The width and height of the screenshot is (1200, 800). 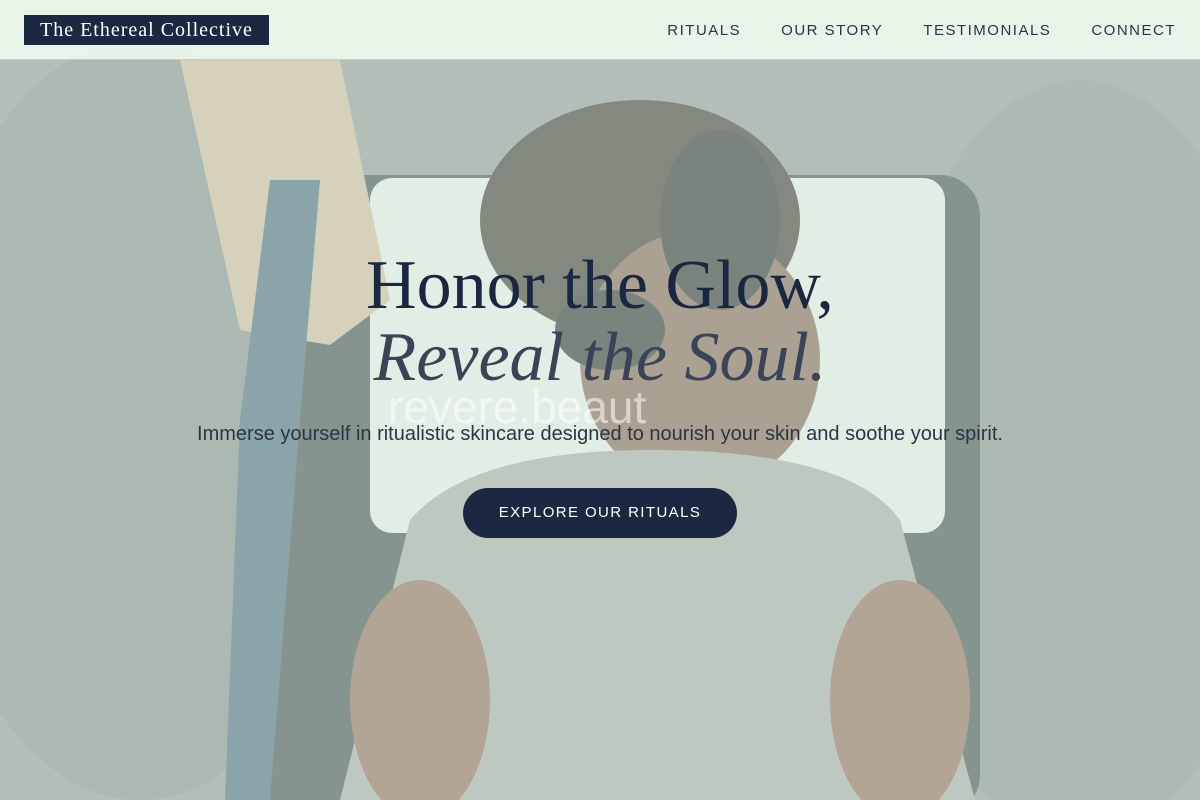 I want to click on nav-link-connect: CONNECT, so click(x=1133, y=30).